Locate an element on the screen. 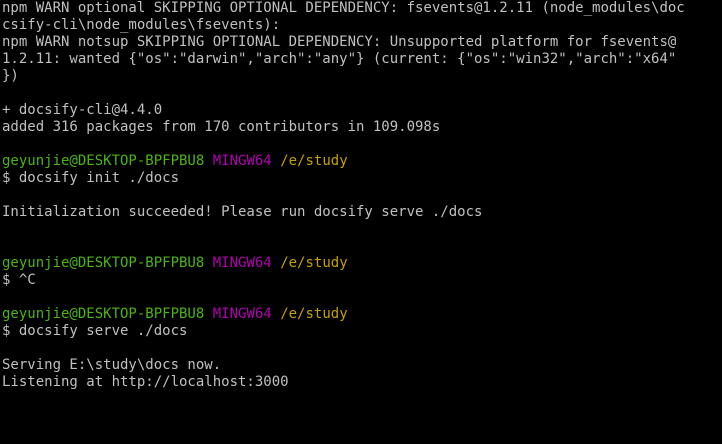 The height and width of the screenshot is (444, 722). command-line: $ ^C is located at coordinates (19, 280).